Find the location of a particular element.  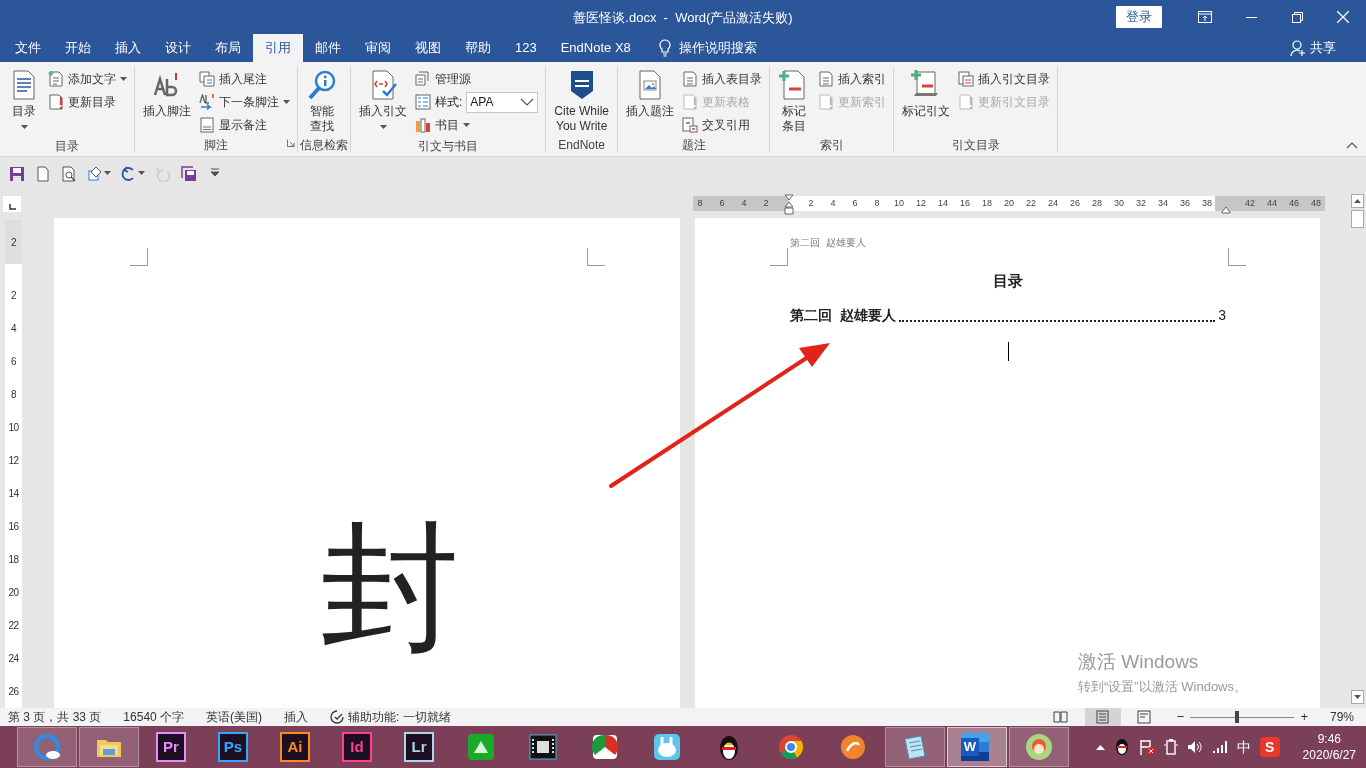

group-label: 引文与书目 is located at coordinates (448, 146).